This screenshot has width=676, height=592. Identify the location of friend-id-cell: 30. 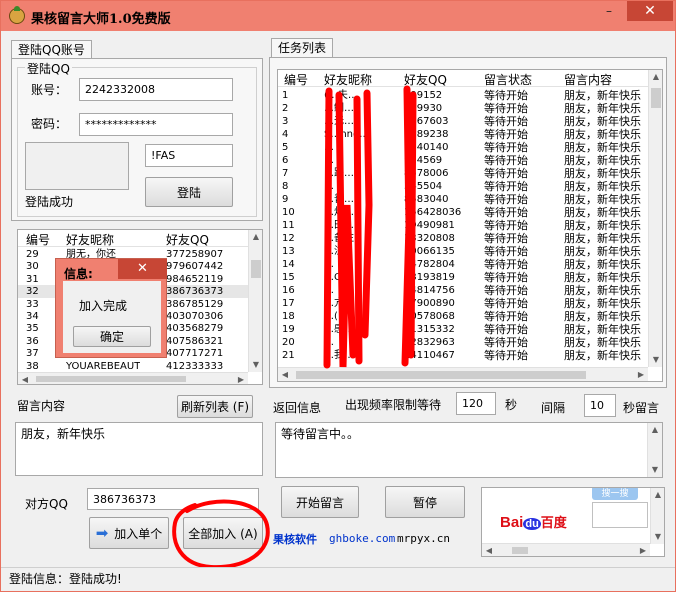
(32, 267).